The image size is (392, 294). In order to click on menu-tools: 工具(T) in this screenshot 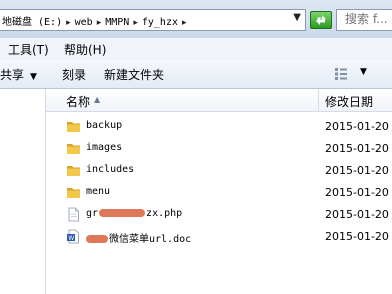, I will do `click(28, 49)`.